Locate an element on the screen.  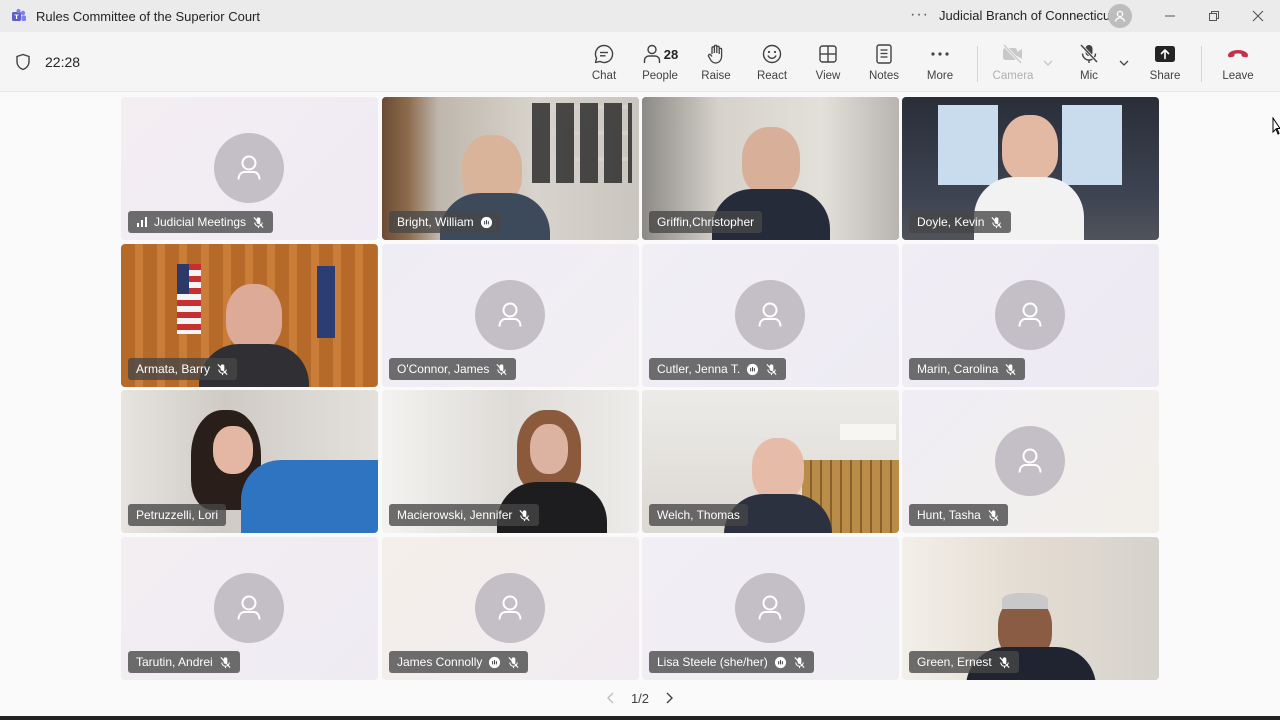
participant-nametag: Green, Ernest is located at coordinates (964, 662).